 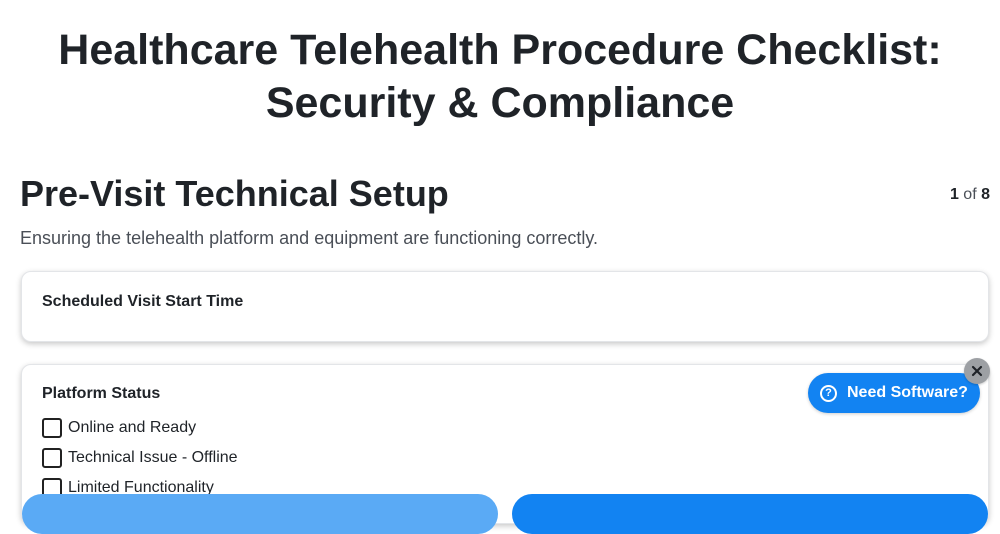 I want to click on need-software-button: ? Need Software?, so click(x=894, y=393).